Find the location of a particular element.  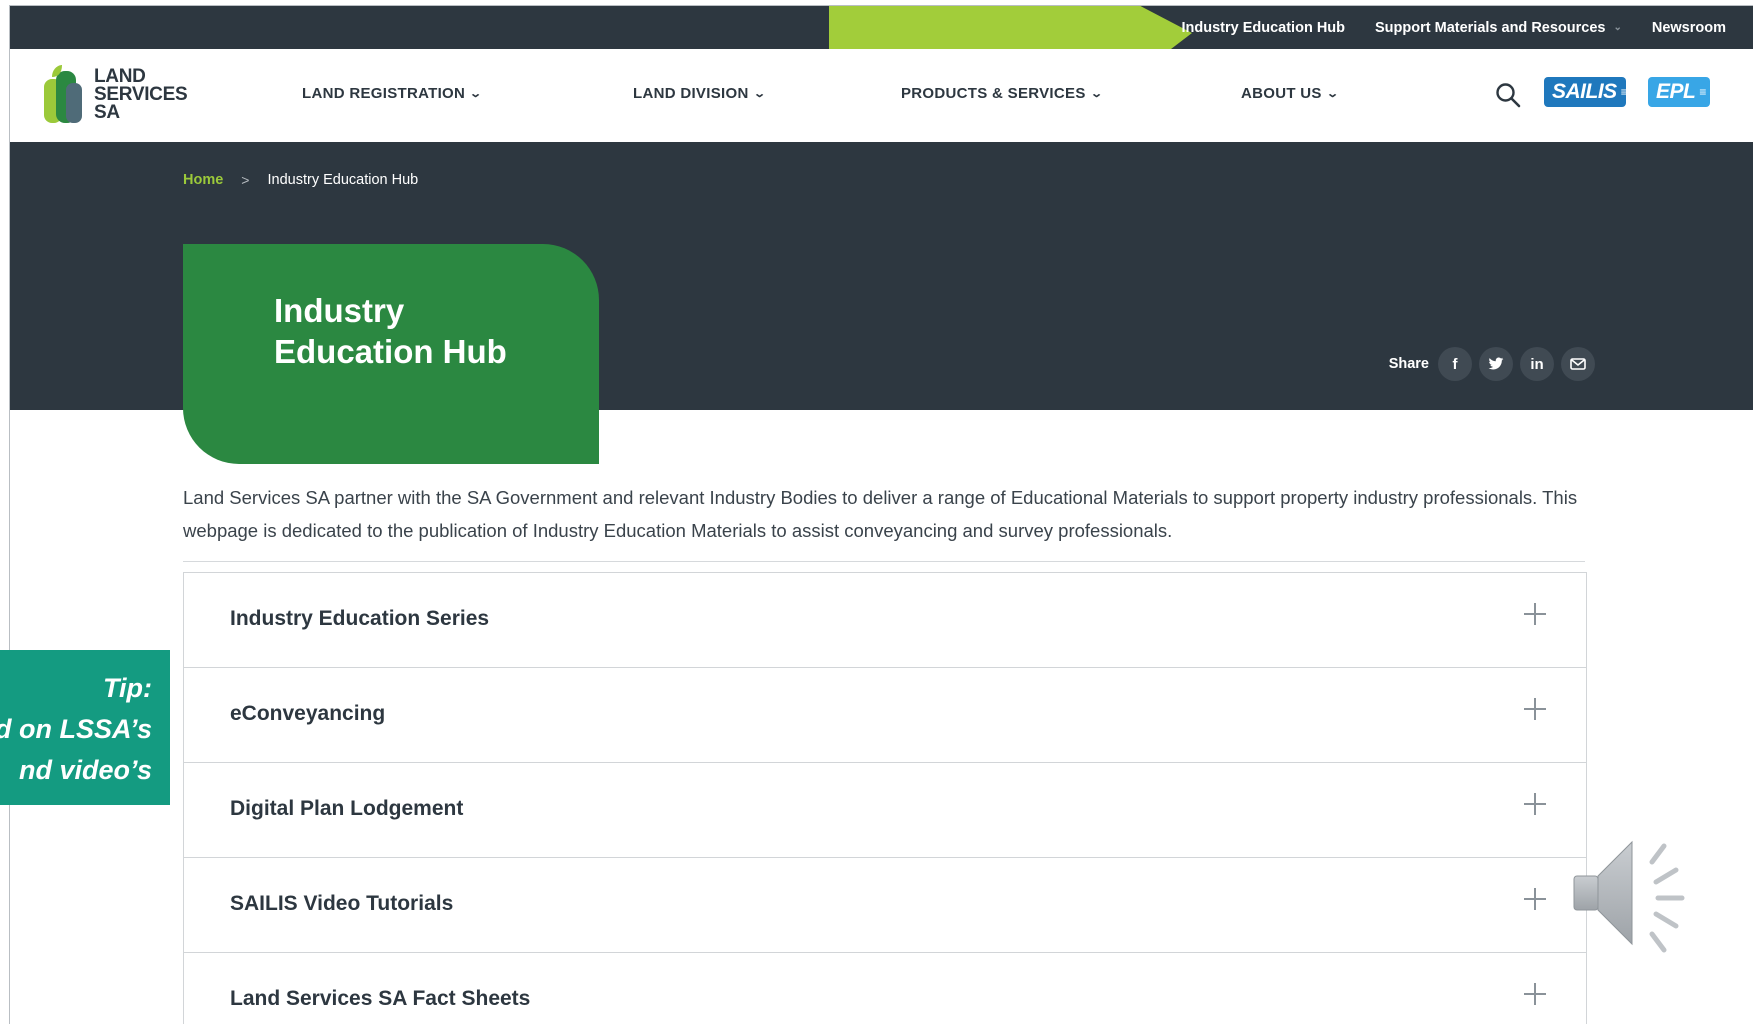

nav-about-us: ABOUT US ⌄ is located at coordinates (1290, 93).